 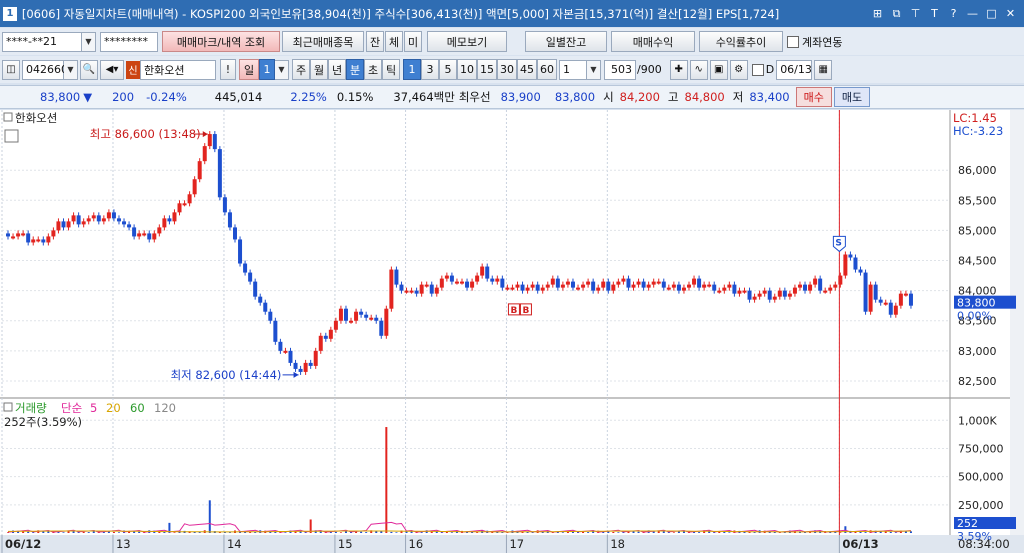 I want to click on password-field: ********, so click(x=129, y=41).